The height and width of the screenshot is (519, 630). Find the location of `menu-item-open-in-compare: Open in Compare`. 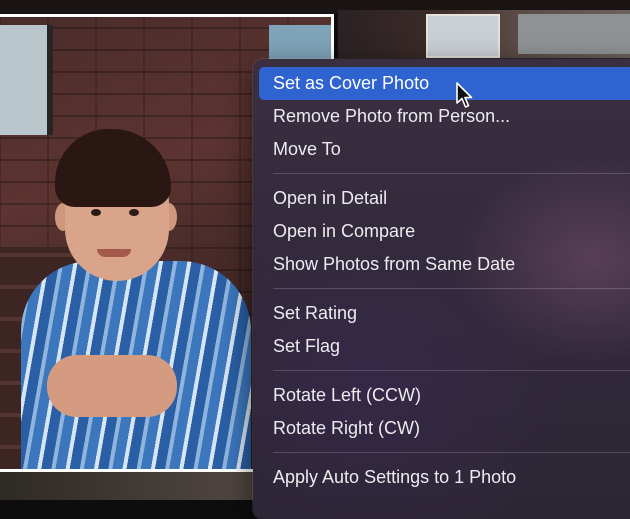

menu-item-open-in-compare: Open in Compare is located at coordinates (444, 231).